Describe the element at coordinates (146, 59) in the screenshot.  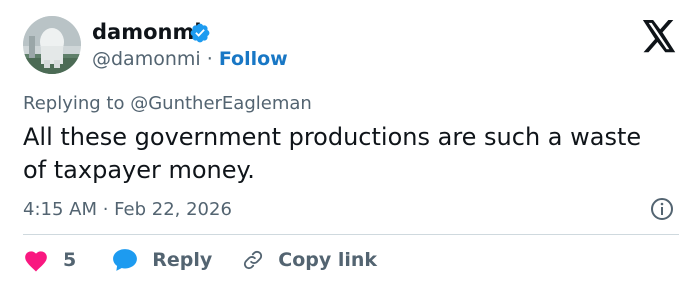
I see `author-handle: @damonmi` at that location.